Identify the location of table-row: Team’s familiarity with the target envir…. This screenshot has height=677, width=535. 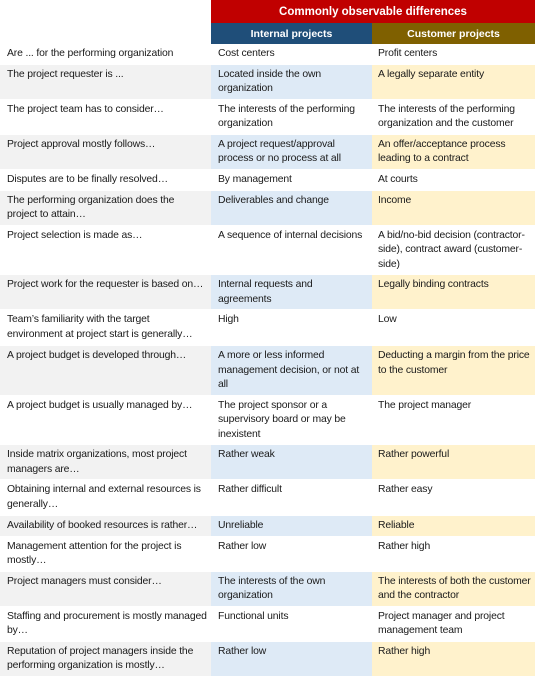
(267, 327).